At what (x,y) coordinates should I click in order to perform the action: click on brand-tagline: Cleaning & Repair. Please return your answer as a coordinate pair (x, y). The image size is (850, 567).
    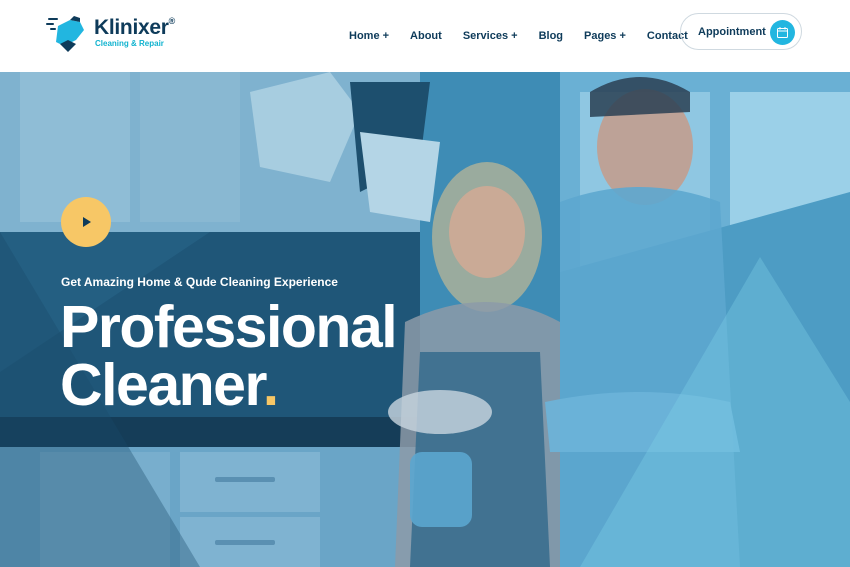
    Looking at the image, I should click on (129, 43).